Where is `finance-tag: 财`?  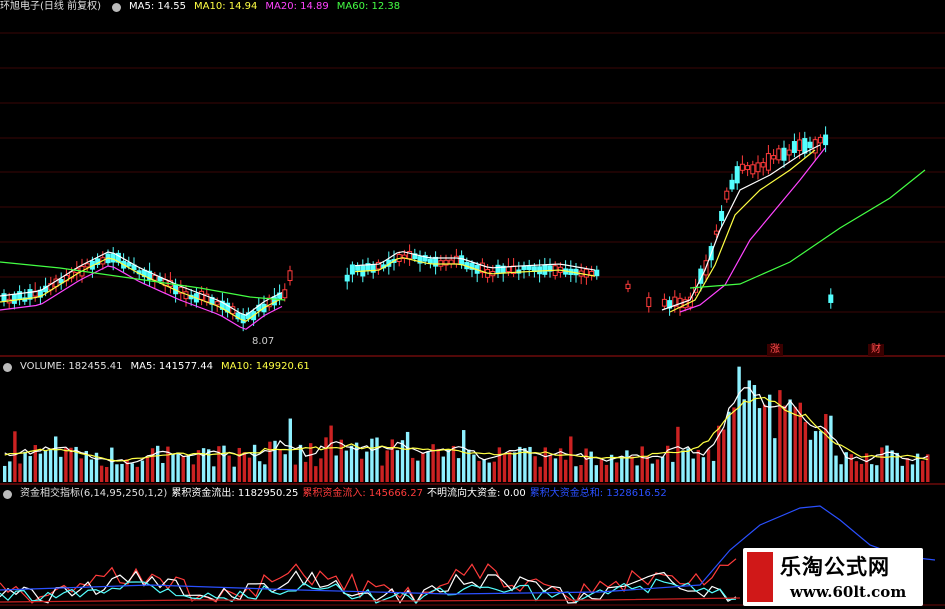 finance-tag: 财 is located at coordinates (876, 350).